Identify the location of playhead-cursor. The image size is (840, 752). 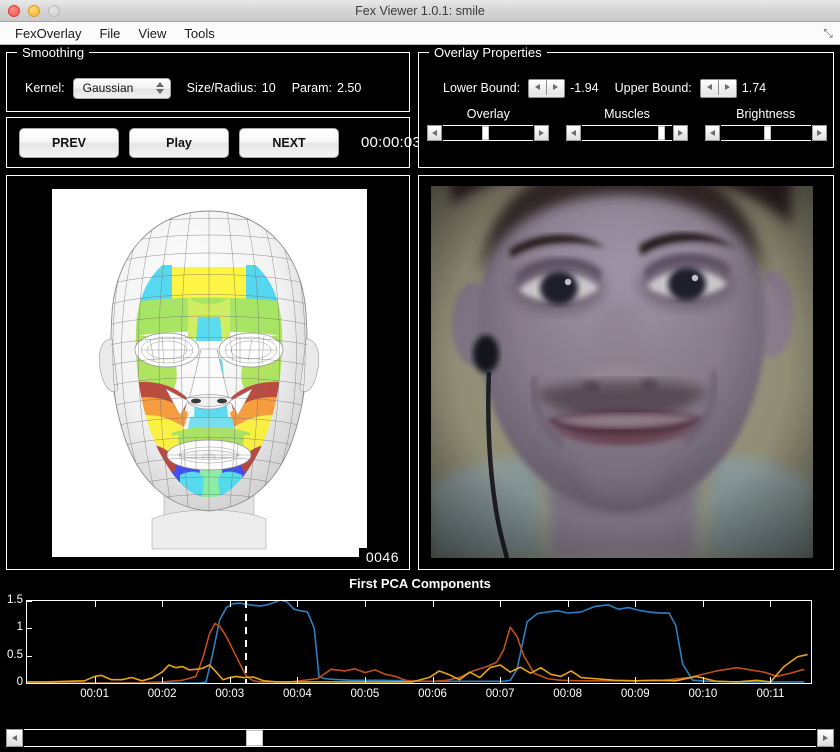
(246, 642).